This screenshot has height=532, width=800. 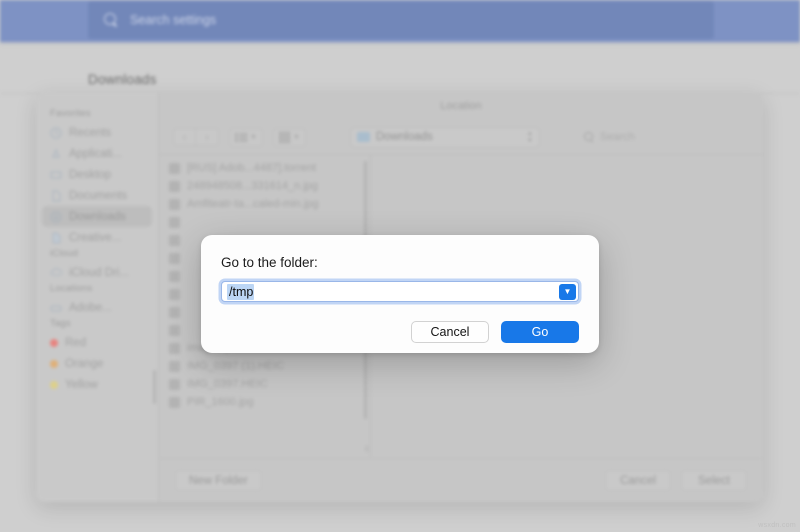 What do you see at coordinates (450, 332) in the screenshot?
I see `dialog-cancel-button: Cancel` at bounding box center [450, 332].